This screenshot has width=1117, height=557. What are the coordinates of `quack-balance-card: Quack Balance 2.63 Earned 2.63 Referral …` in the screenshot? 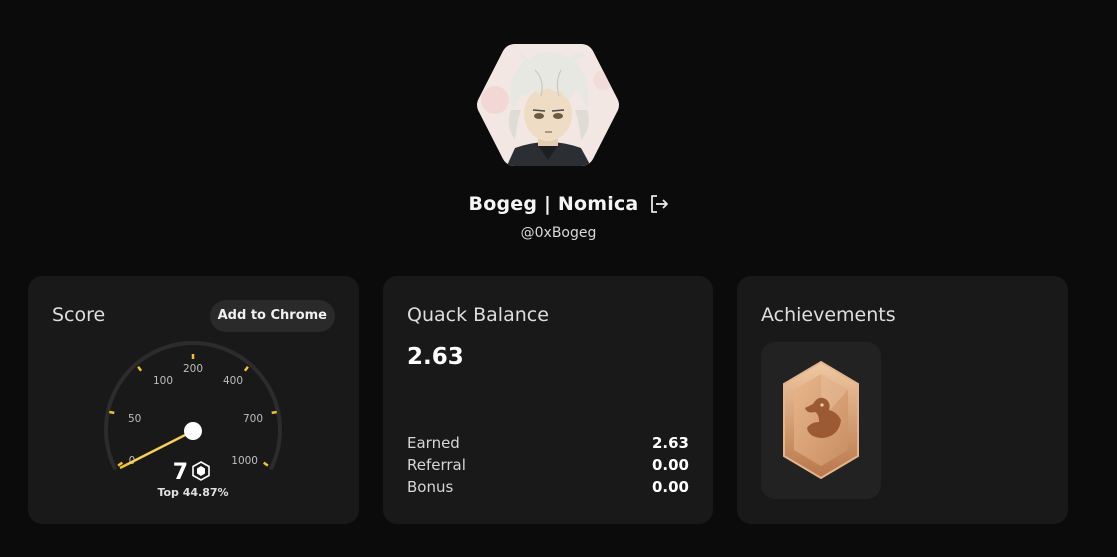 It's located at (548, 400).